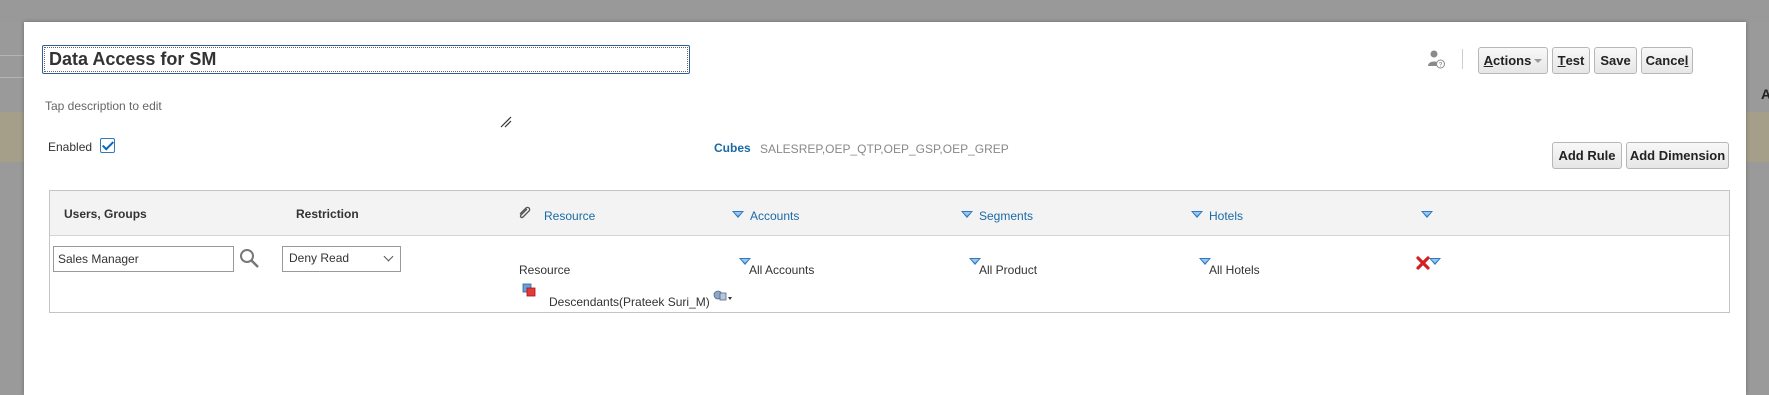  I want to click on actions-mnemonic: A, so click(1488, 60).